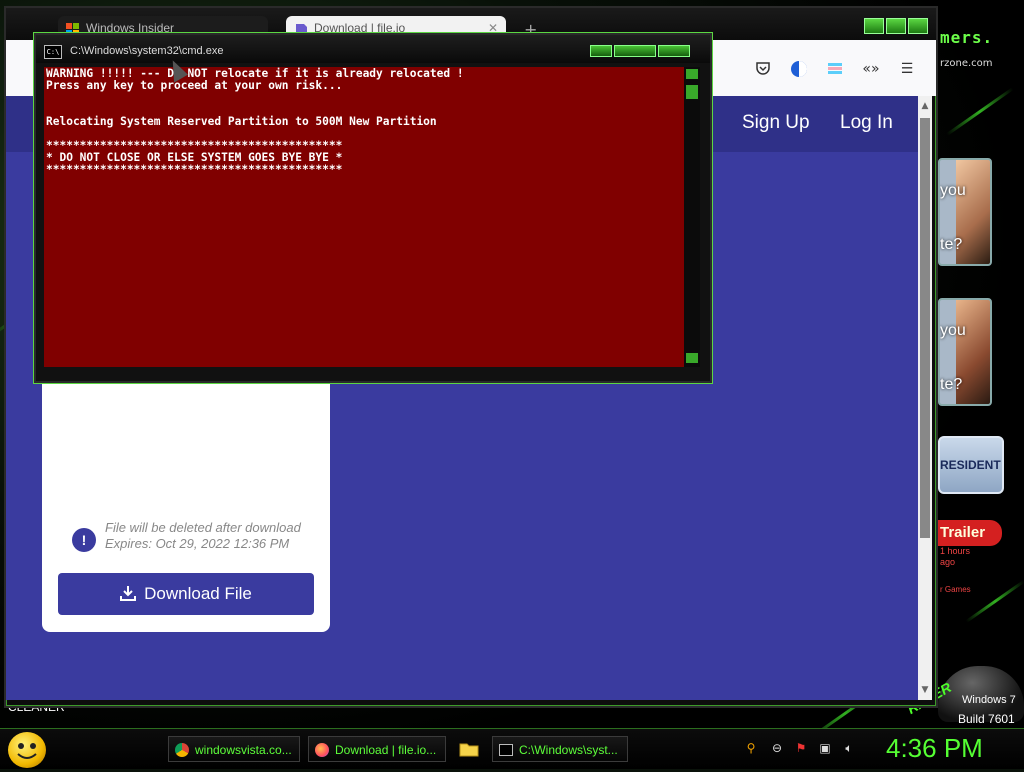 The image size is (1024, 772). Describe the element at coordinates (506, 750) in the screenshot. I see `cmd-icon` at that location.